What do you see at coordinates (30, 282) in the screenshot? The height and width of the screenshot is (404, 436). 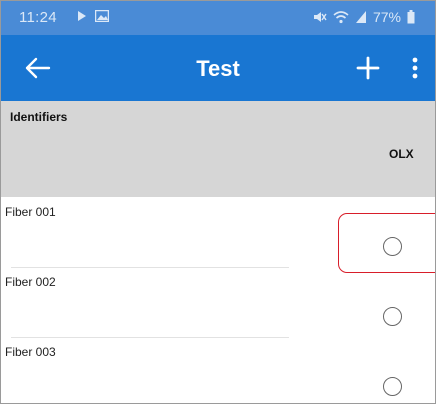 I see `row-label: Fiber 002` at bounding box center [30, 282].